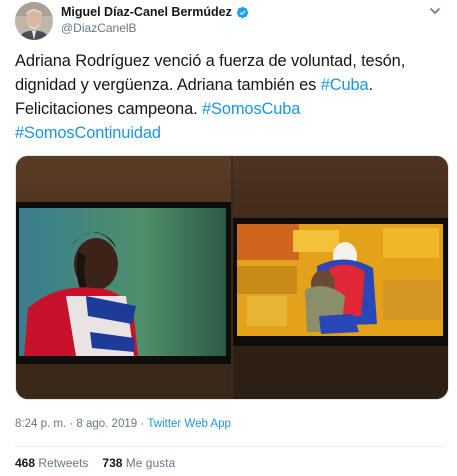 The image size is (457, 476). I want to click on avatar, so click(34, 21).